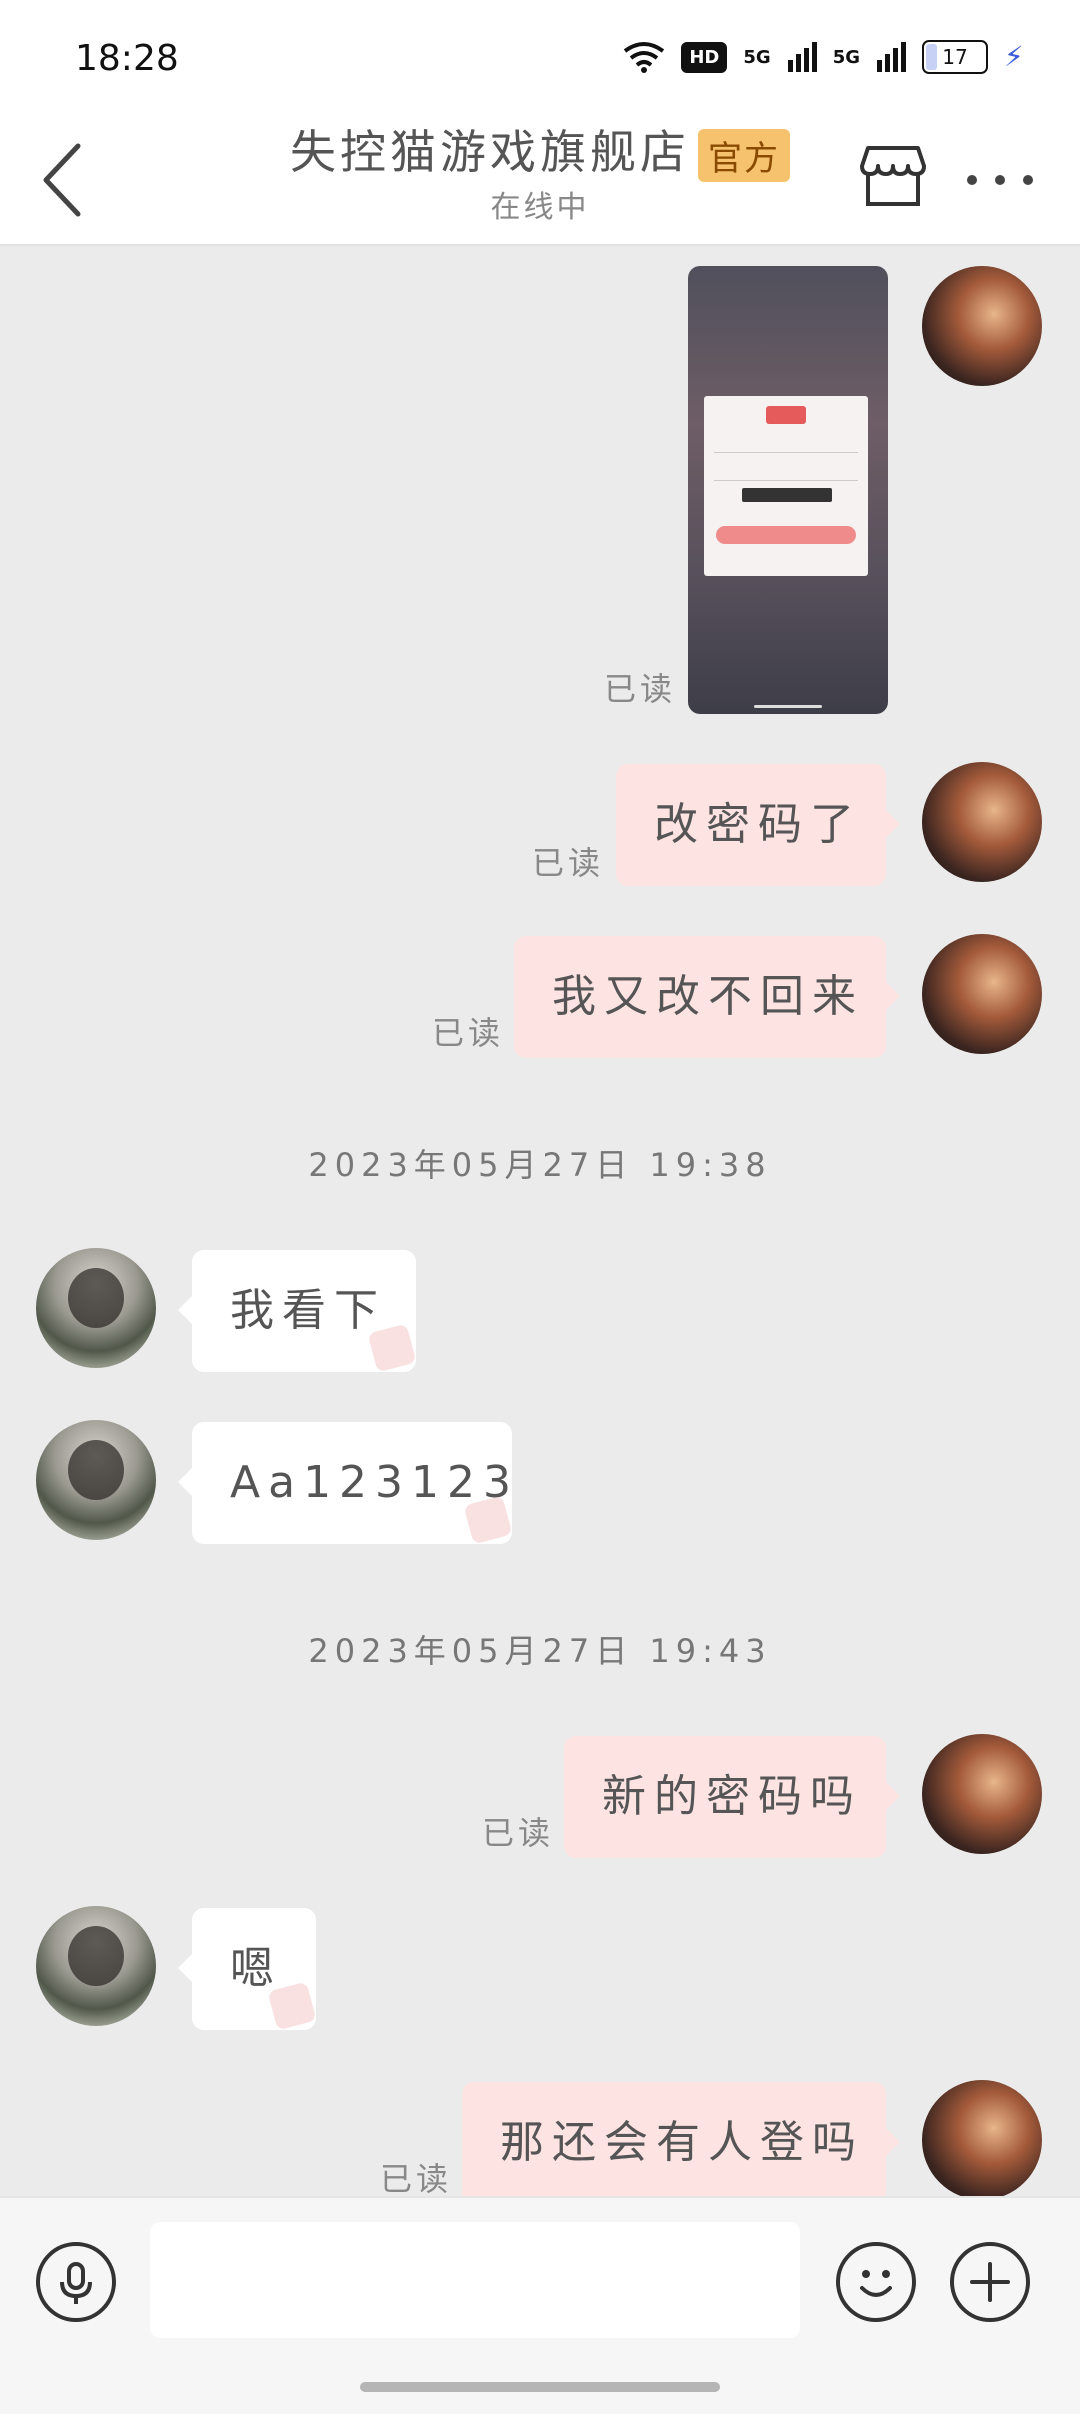  I want to click on input-bar, so click(540, 2305).